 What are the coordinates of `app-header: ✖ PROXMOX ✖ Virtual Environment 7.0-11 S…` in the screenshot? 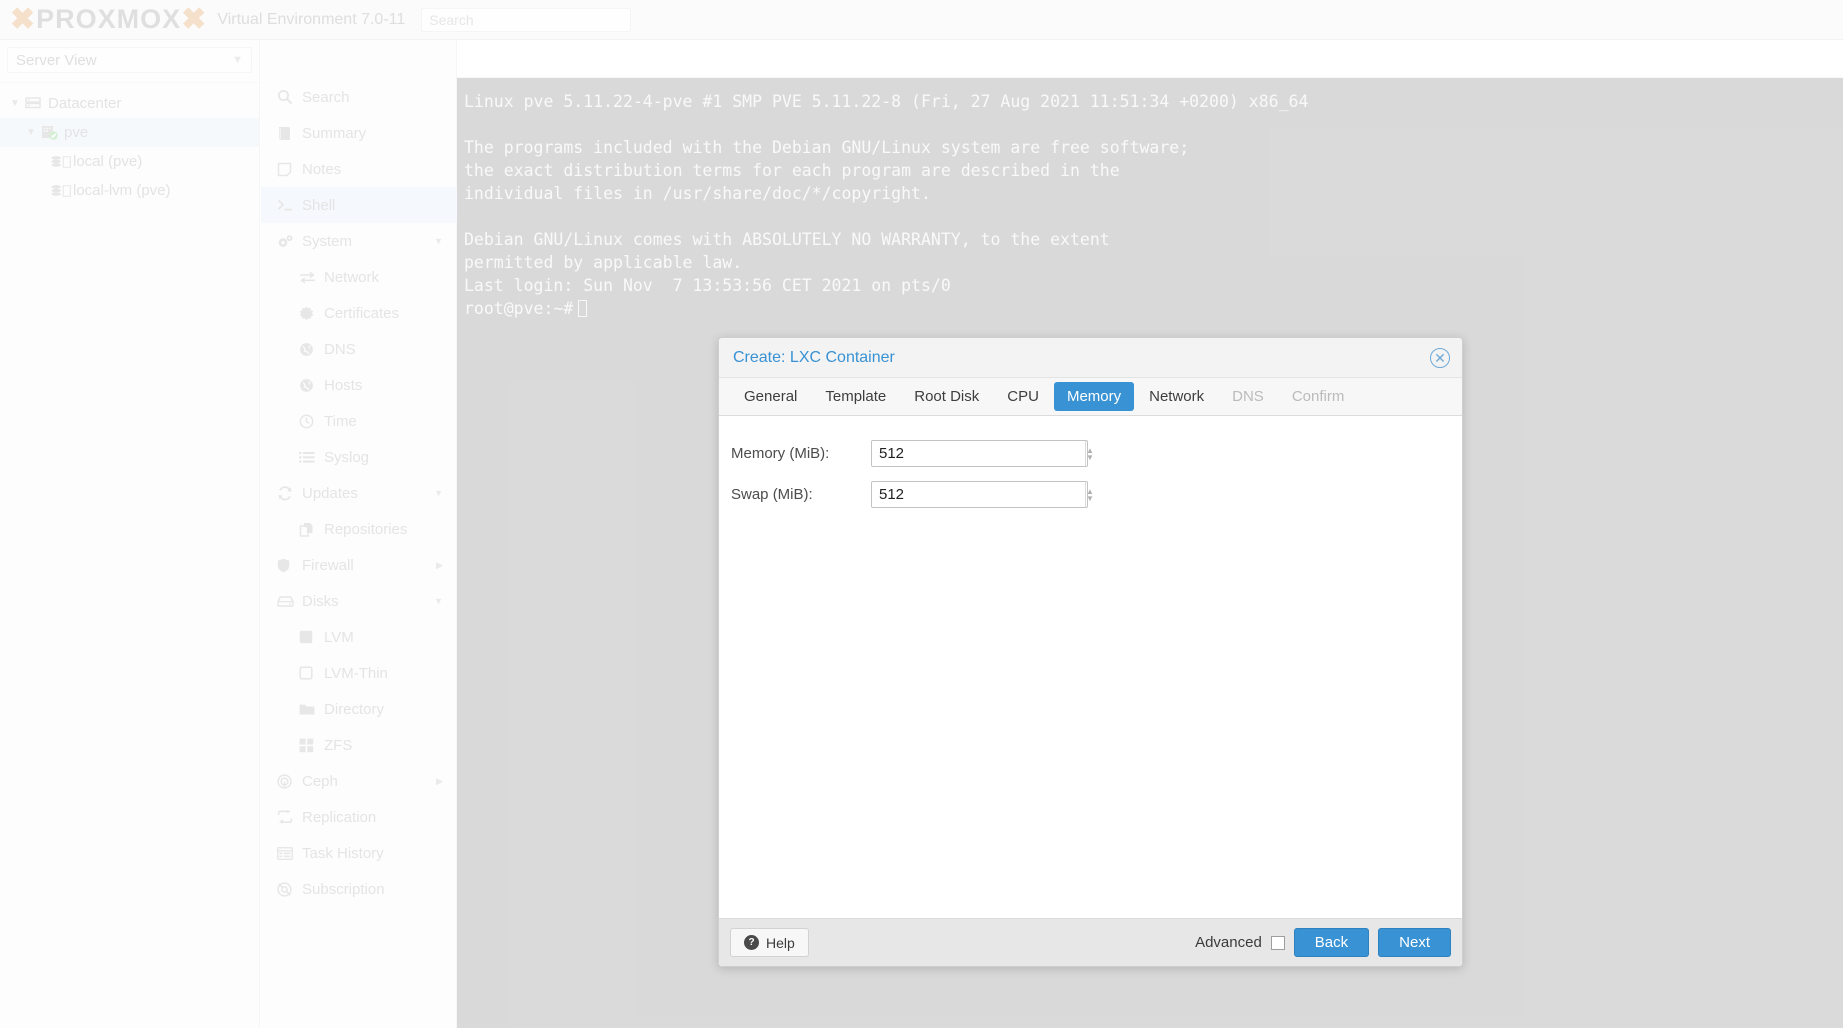 It's located at (921, 20).